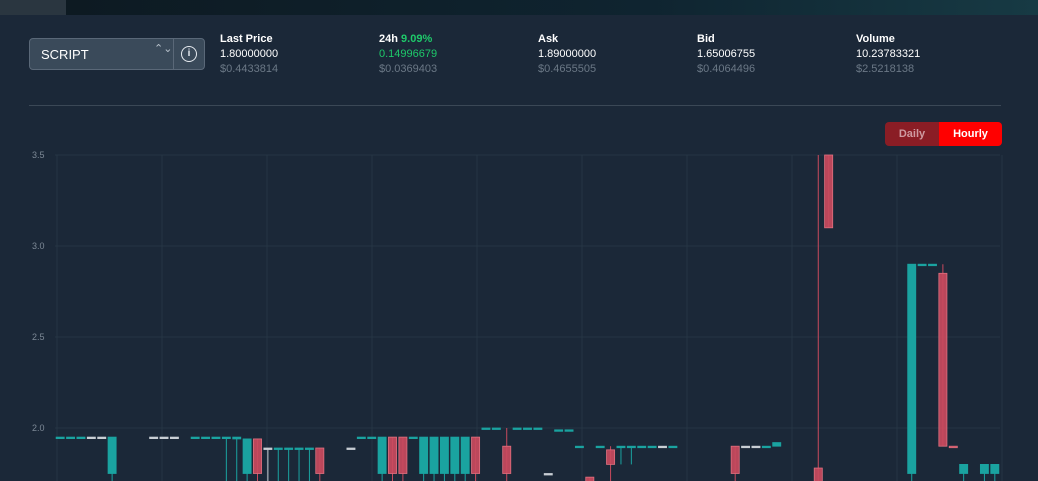  Describe the element at coordinates (417, 39) in the screenshot. I see `change-percent: 9.09%` at that location.